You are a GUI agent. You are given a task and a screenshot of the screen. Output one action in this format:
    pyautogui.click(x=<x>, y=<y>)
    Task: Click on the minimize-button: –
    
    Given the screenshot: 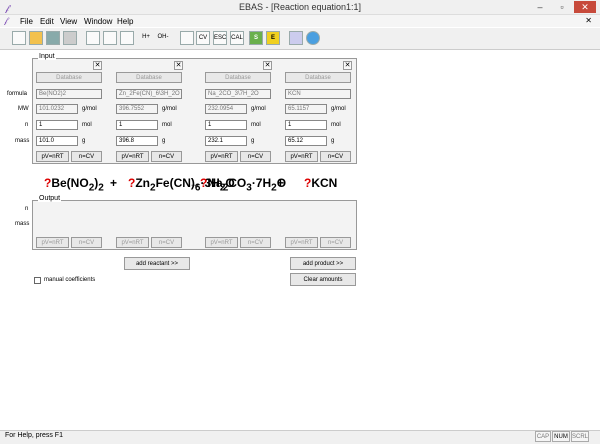 What is the action you would take?
    pyautogui.click(x=540, y=7)
    